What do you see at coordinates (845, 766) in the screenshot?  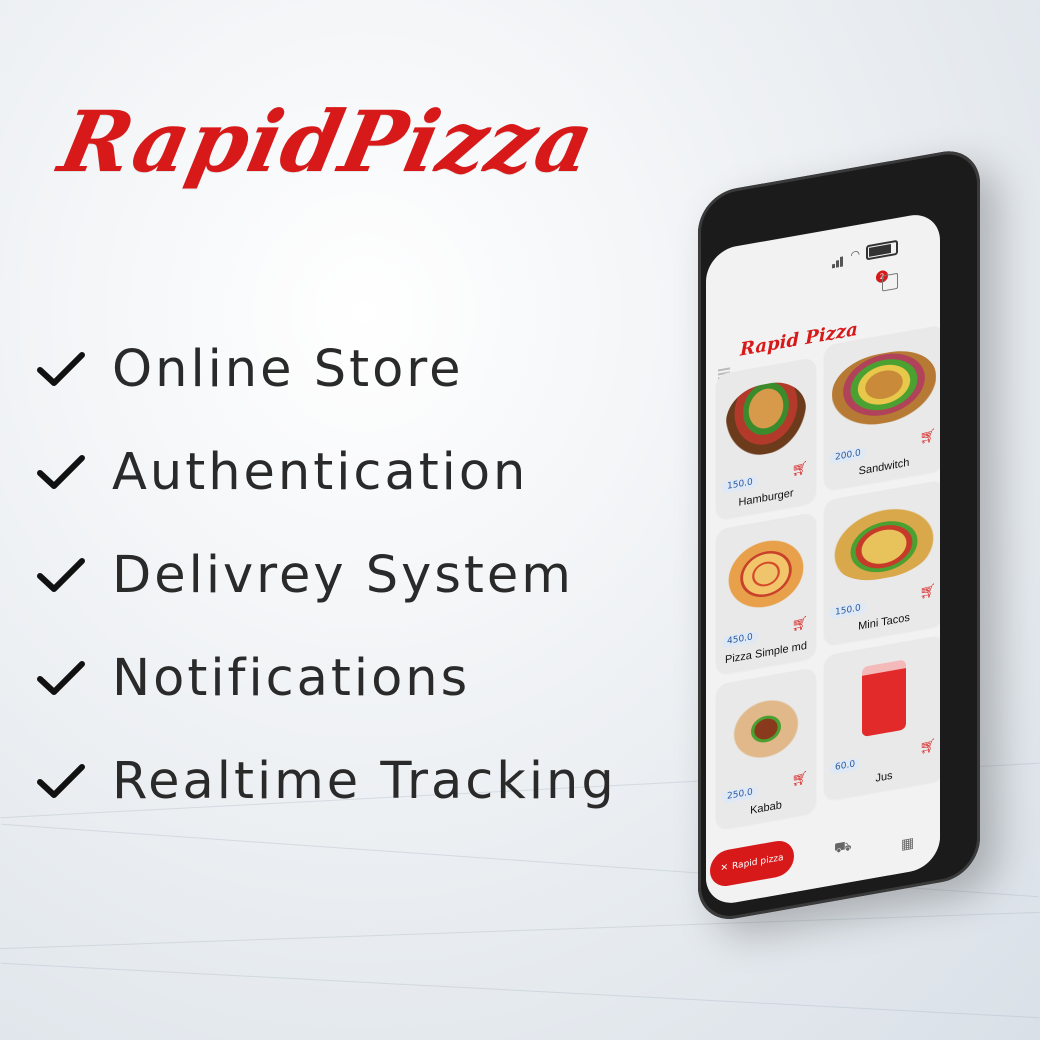 I see `product-price: 60.0` at bounding box center [845, 766].